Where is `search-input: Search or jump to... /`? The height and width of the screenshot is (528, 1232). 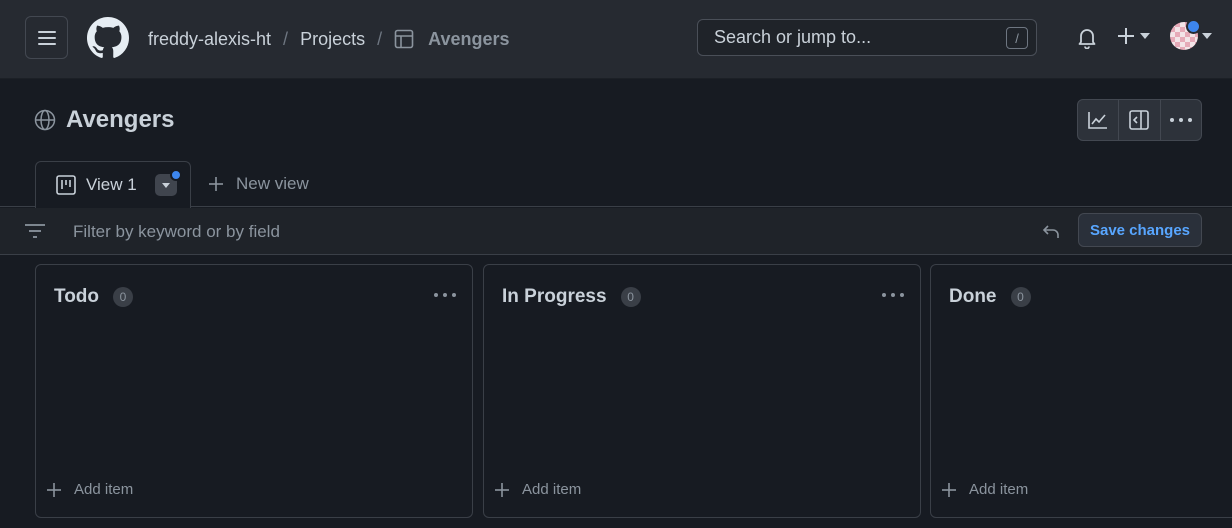
search-input: Search or jump to... / is located at coordinates (867, 37).